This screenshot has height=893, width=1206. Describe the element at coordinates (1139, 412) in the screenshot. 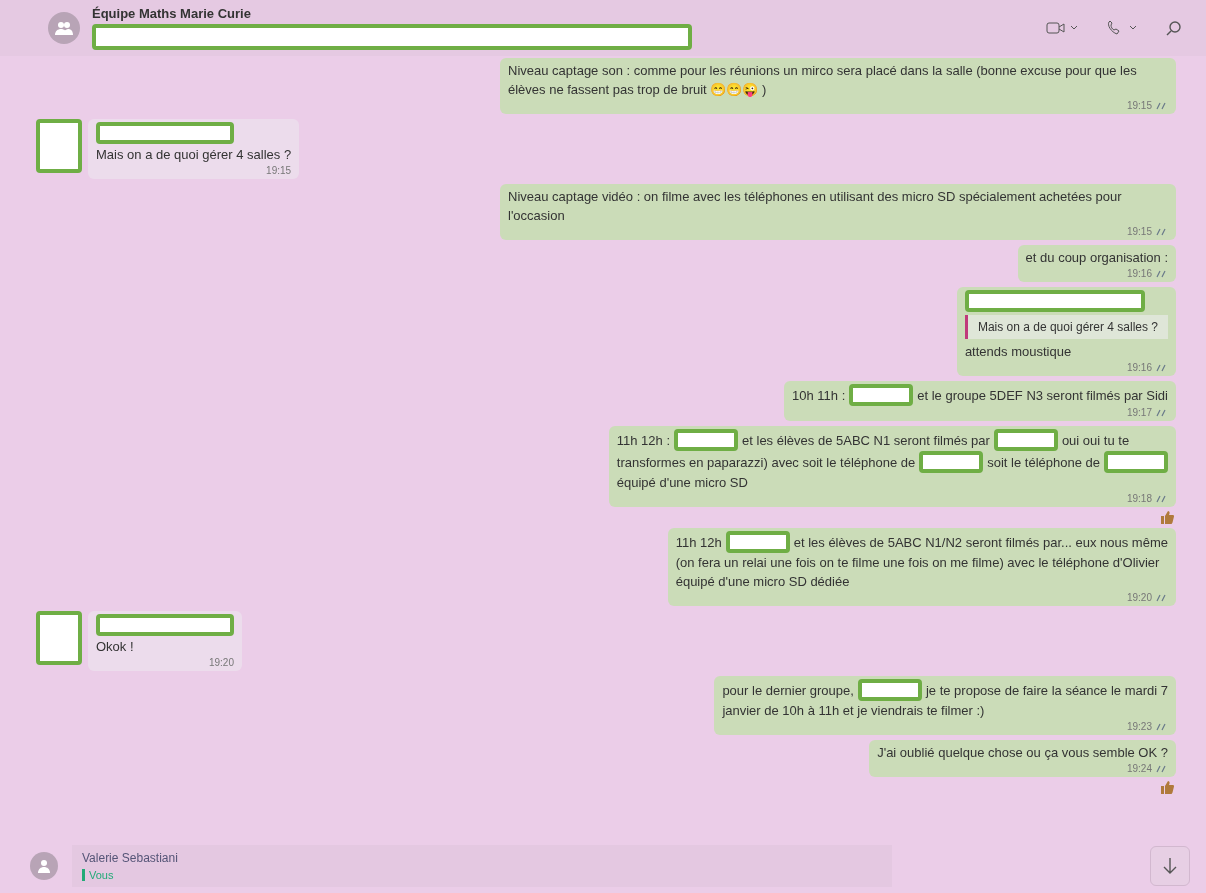

I see `message-time: 19:17` at that location.